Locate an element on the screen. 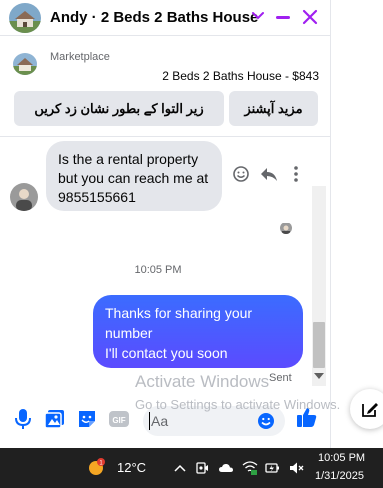 This screenshot has width=383, height=488. message-placeholder: Aa is located at coordinates (160, 421).